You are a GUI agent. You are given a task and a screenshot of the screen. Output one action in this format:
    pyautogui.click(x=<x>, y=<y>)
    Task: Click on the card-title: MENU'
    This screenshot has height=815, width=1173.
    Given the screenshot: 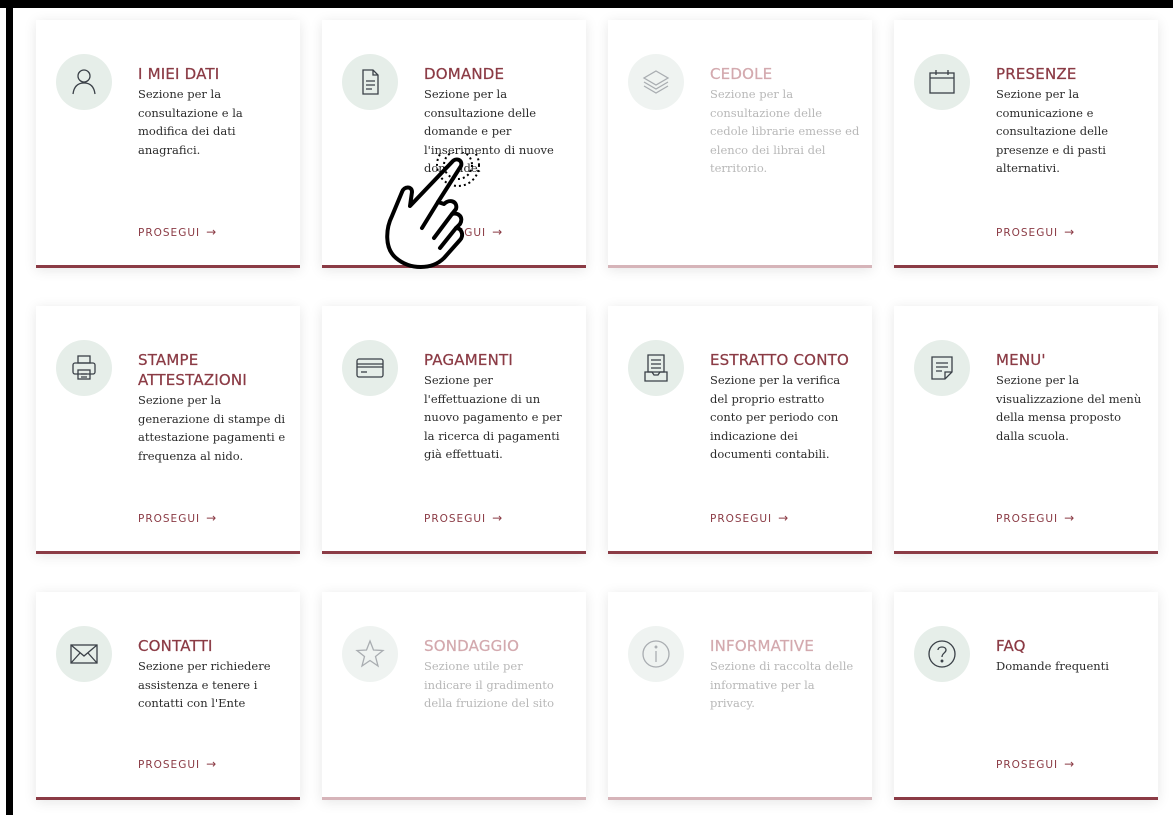 What is the action you would take?
    pyautogui.click(x=1021, y=360)
    